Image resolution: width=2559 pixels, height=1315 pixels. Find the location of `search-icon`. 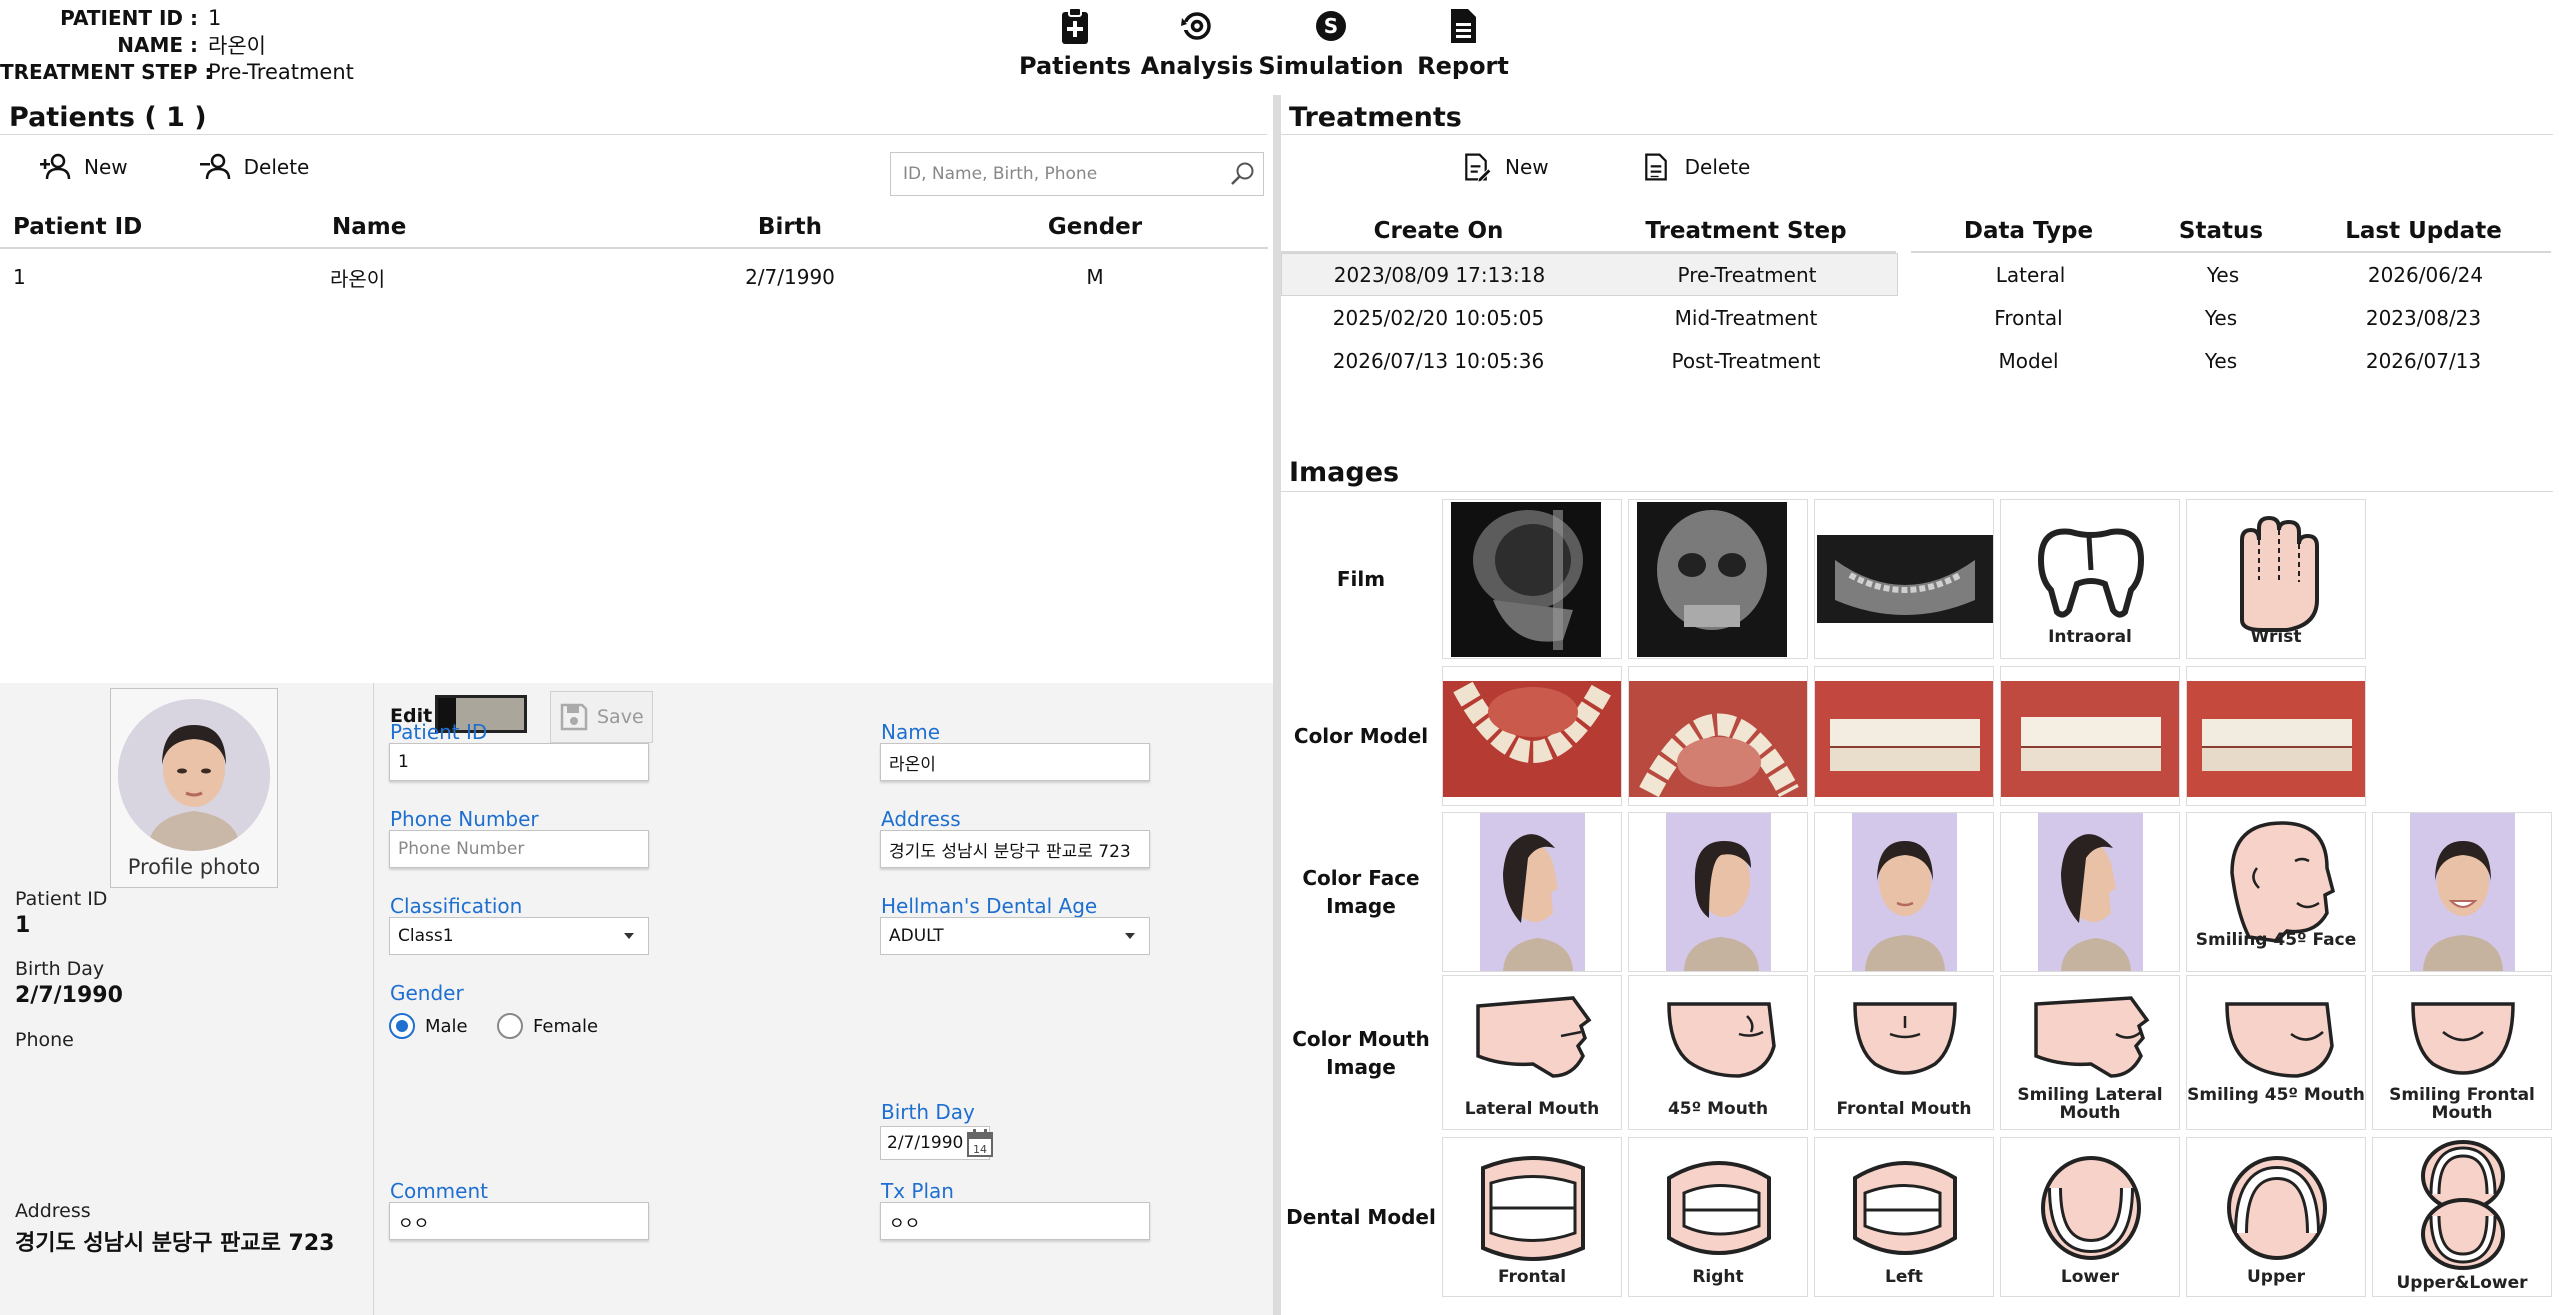

search-icon is located at coordinates (1243, 174).